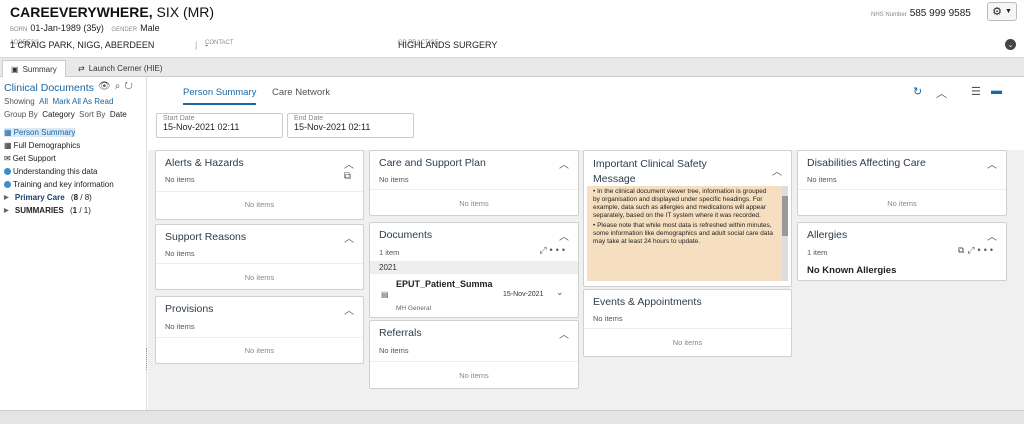 The image size is (1024, 424). What do you see at coordinates (189, 309) in the screenshot?
I see `card-title: Provisions` at bounding box center [189, 309].